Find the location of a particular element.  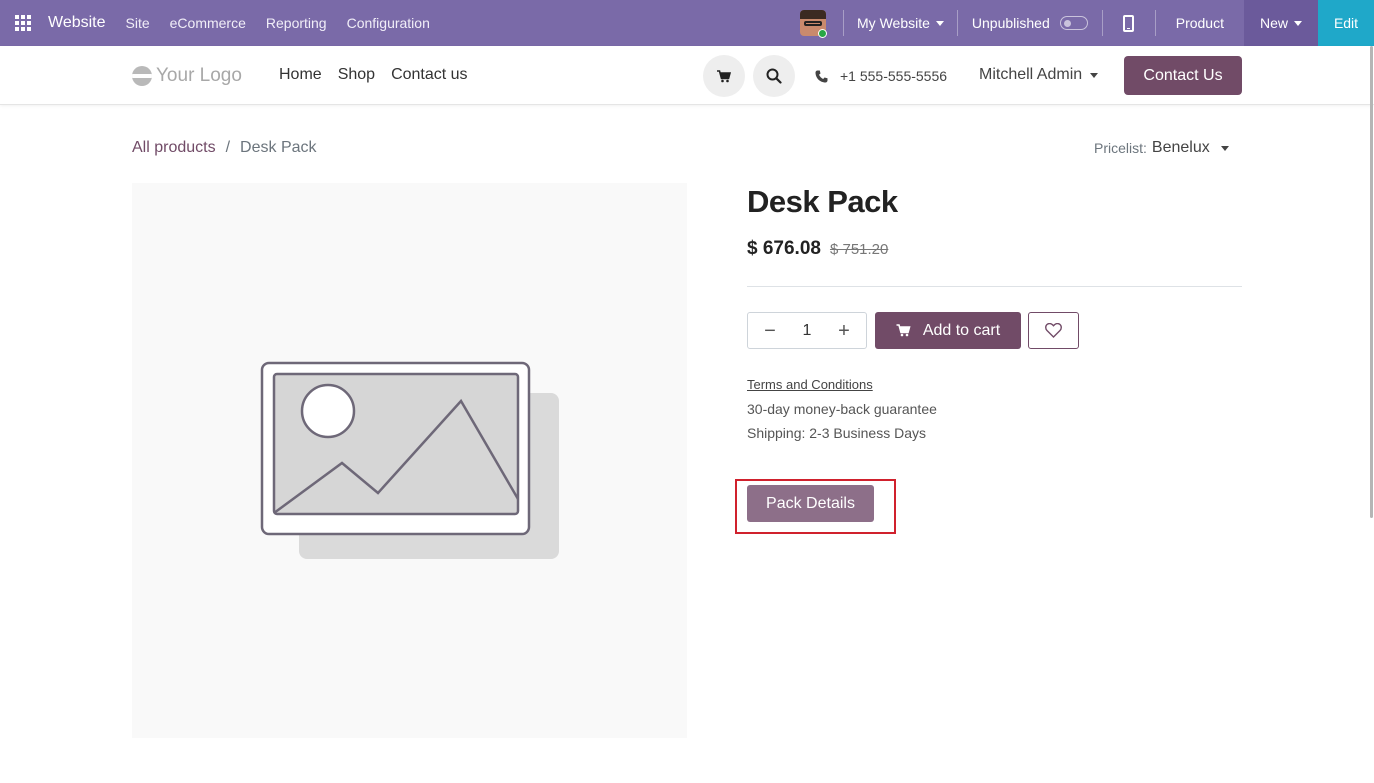

divider is located at coordinates (994, 286).